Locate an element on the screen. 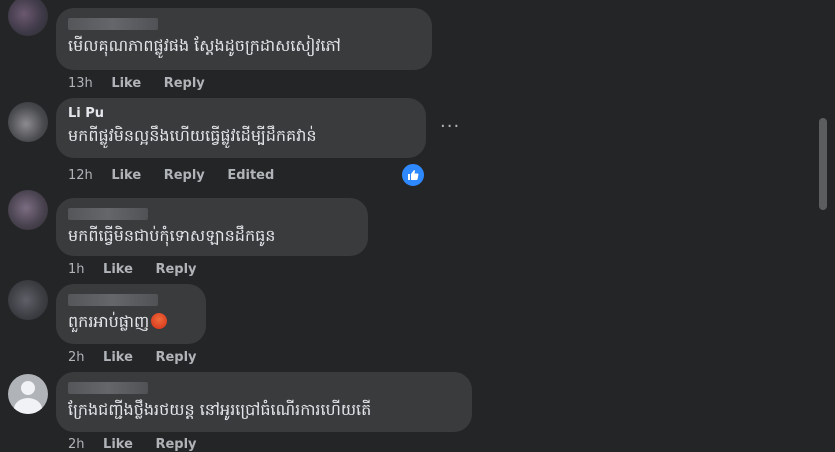 This screenshot has height=452, width=835. comment-author: Li Pu is located at coordinates (241, 114).